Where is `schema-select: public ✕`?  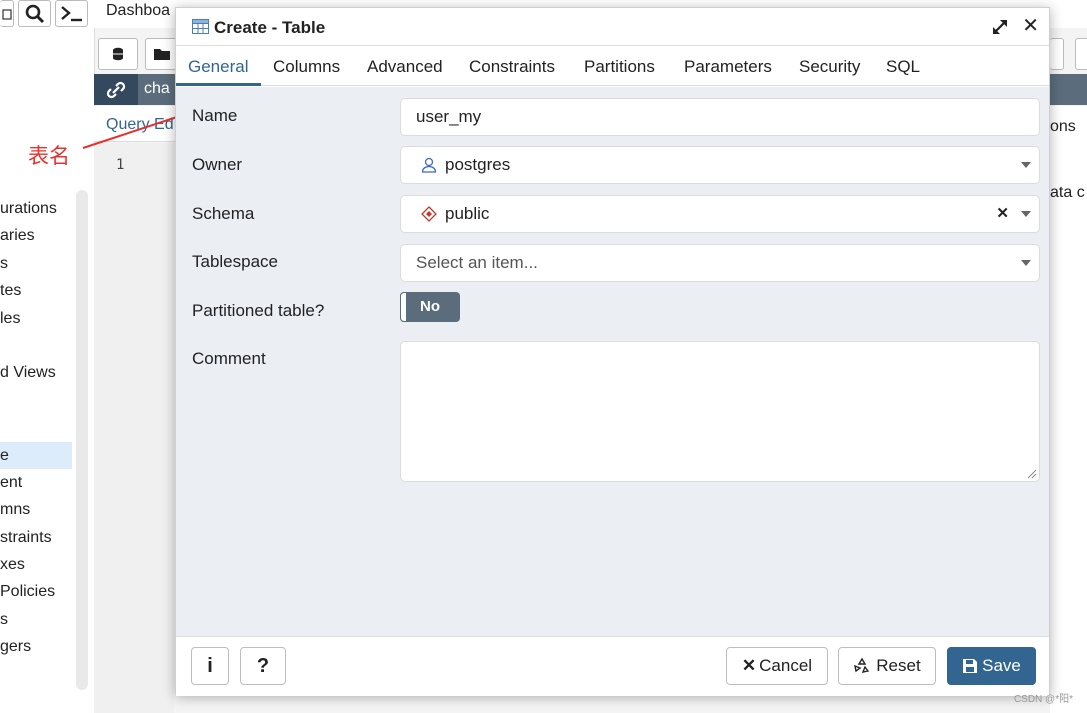
schema-select: public ✕ is located at coordinates (720, 214).